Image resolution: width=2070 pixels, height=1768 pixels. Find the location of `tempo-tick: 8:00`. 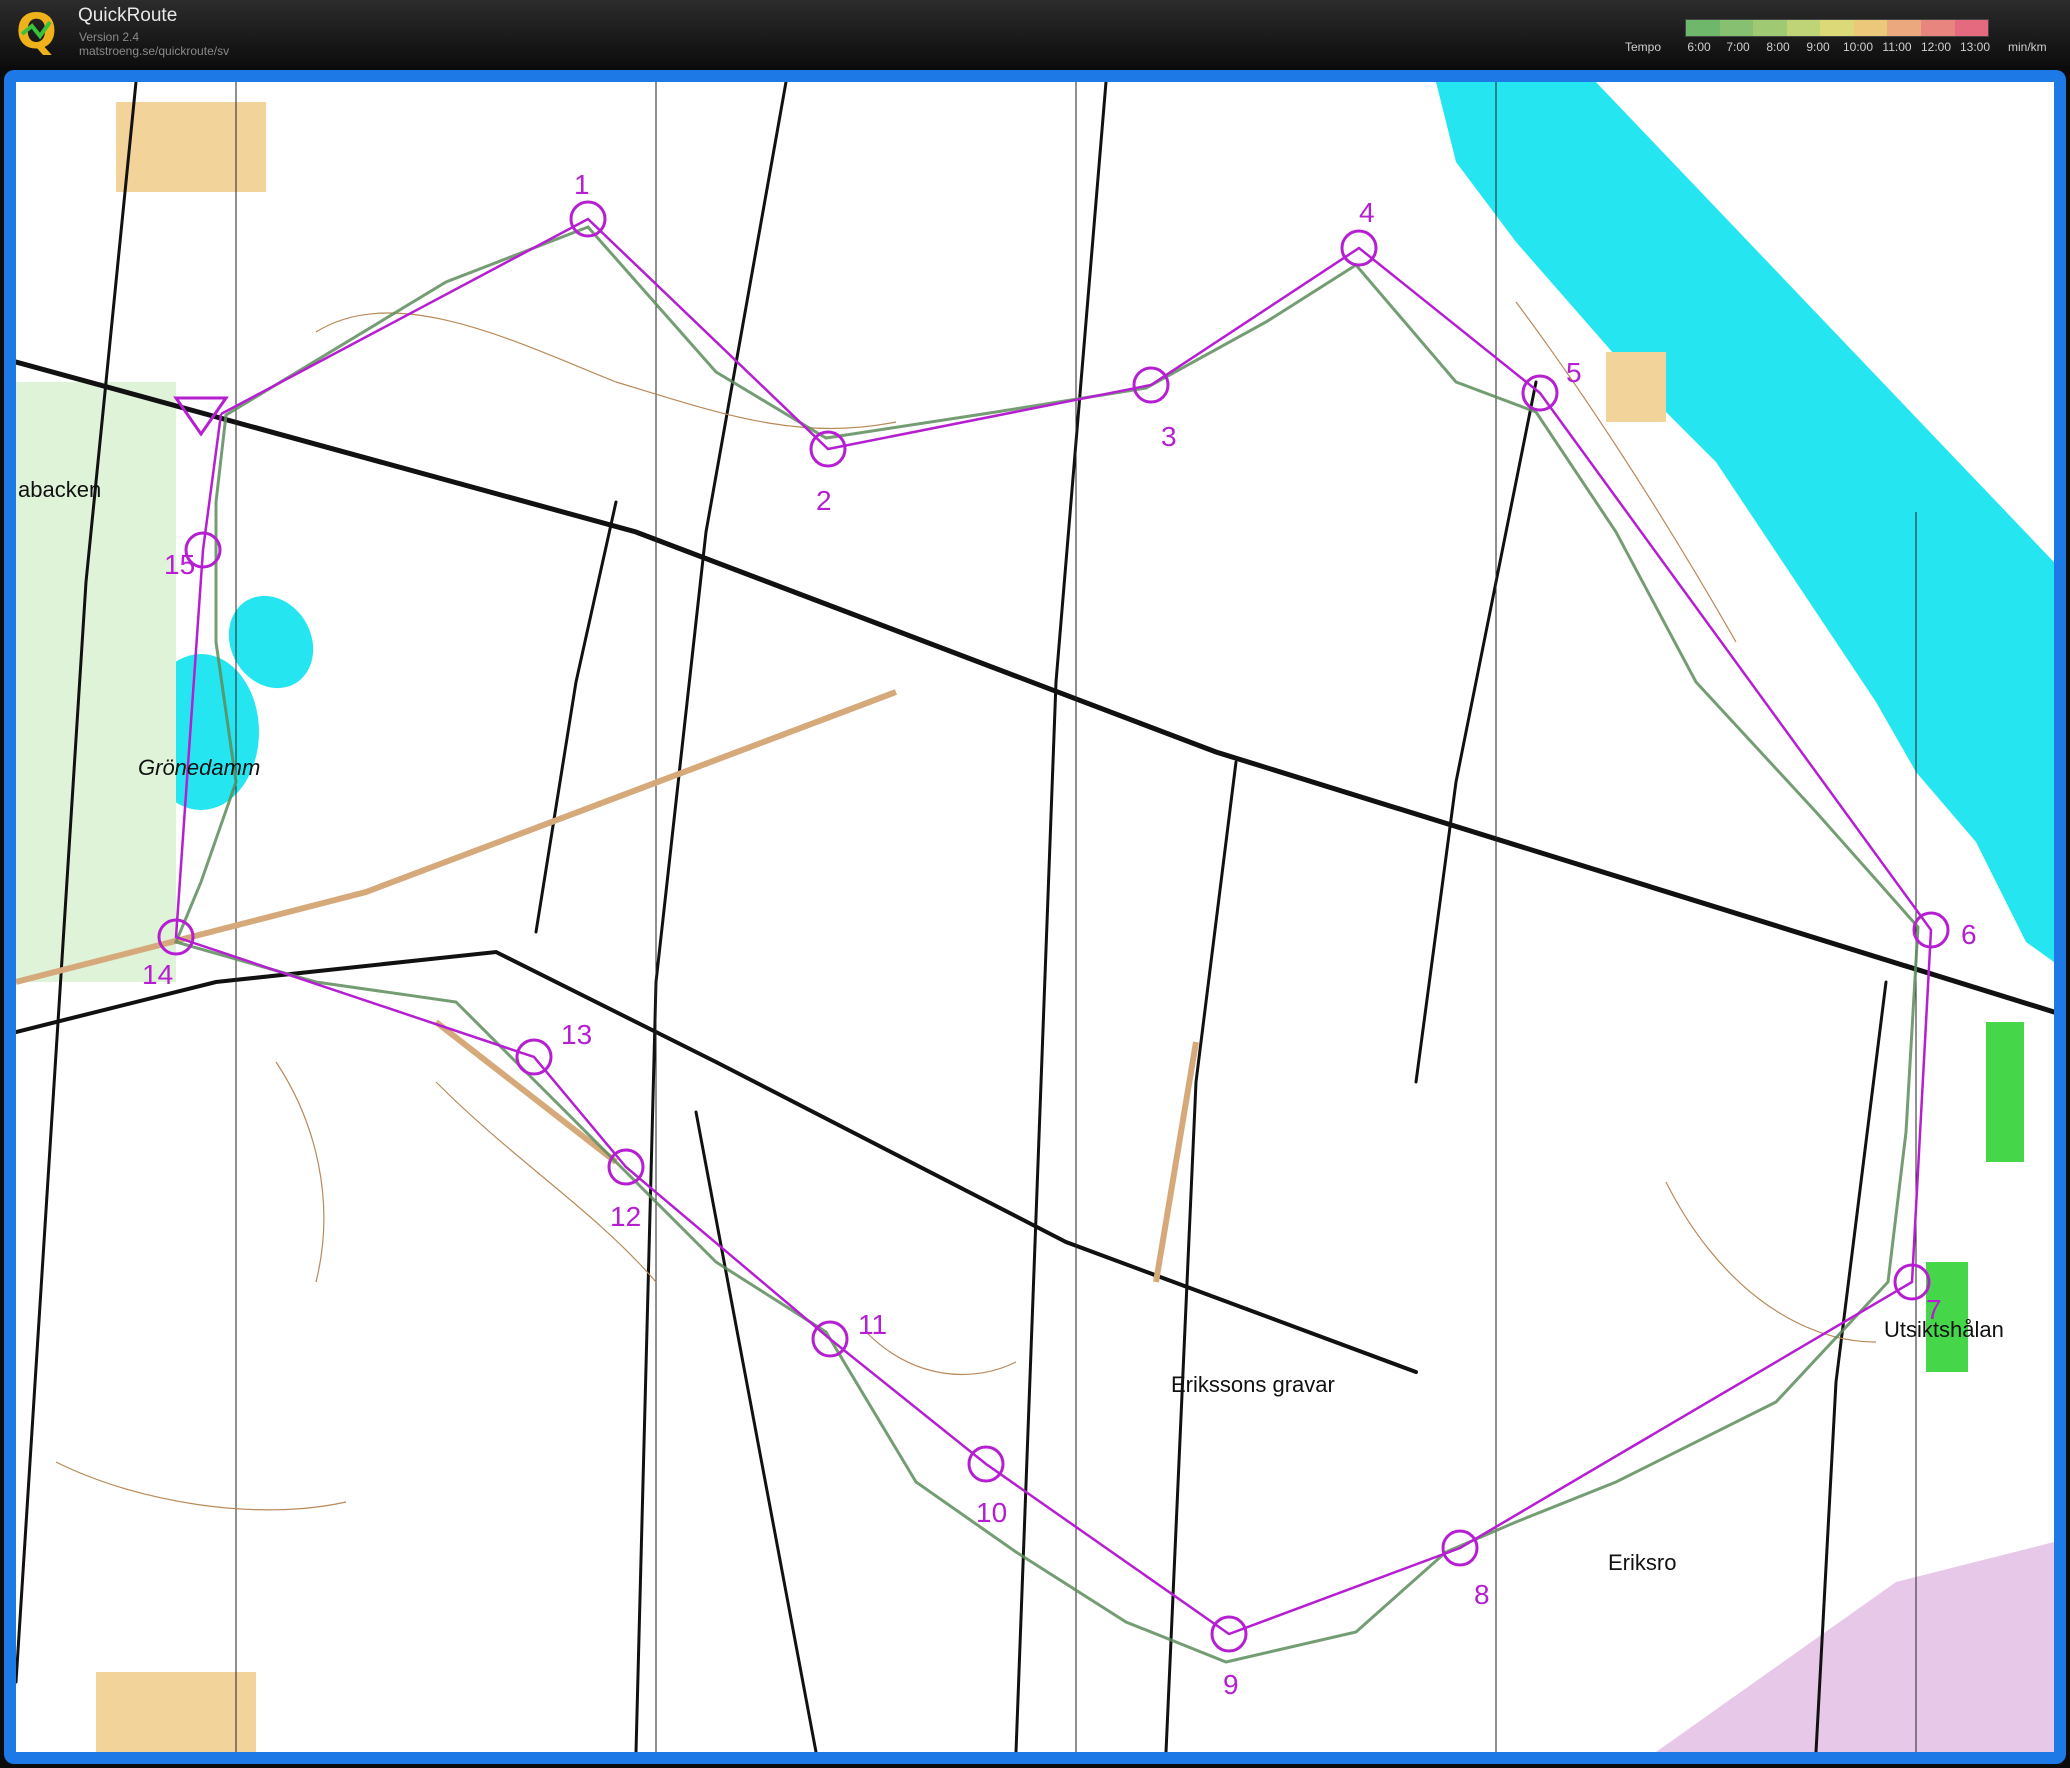

tempo-tick: 8:00 is located at coordinates (1778, 47).